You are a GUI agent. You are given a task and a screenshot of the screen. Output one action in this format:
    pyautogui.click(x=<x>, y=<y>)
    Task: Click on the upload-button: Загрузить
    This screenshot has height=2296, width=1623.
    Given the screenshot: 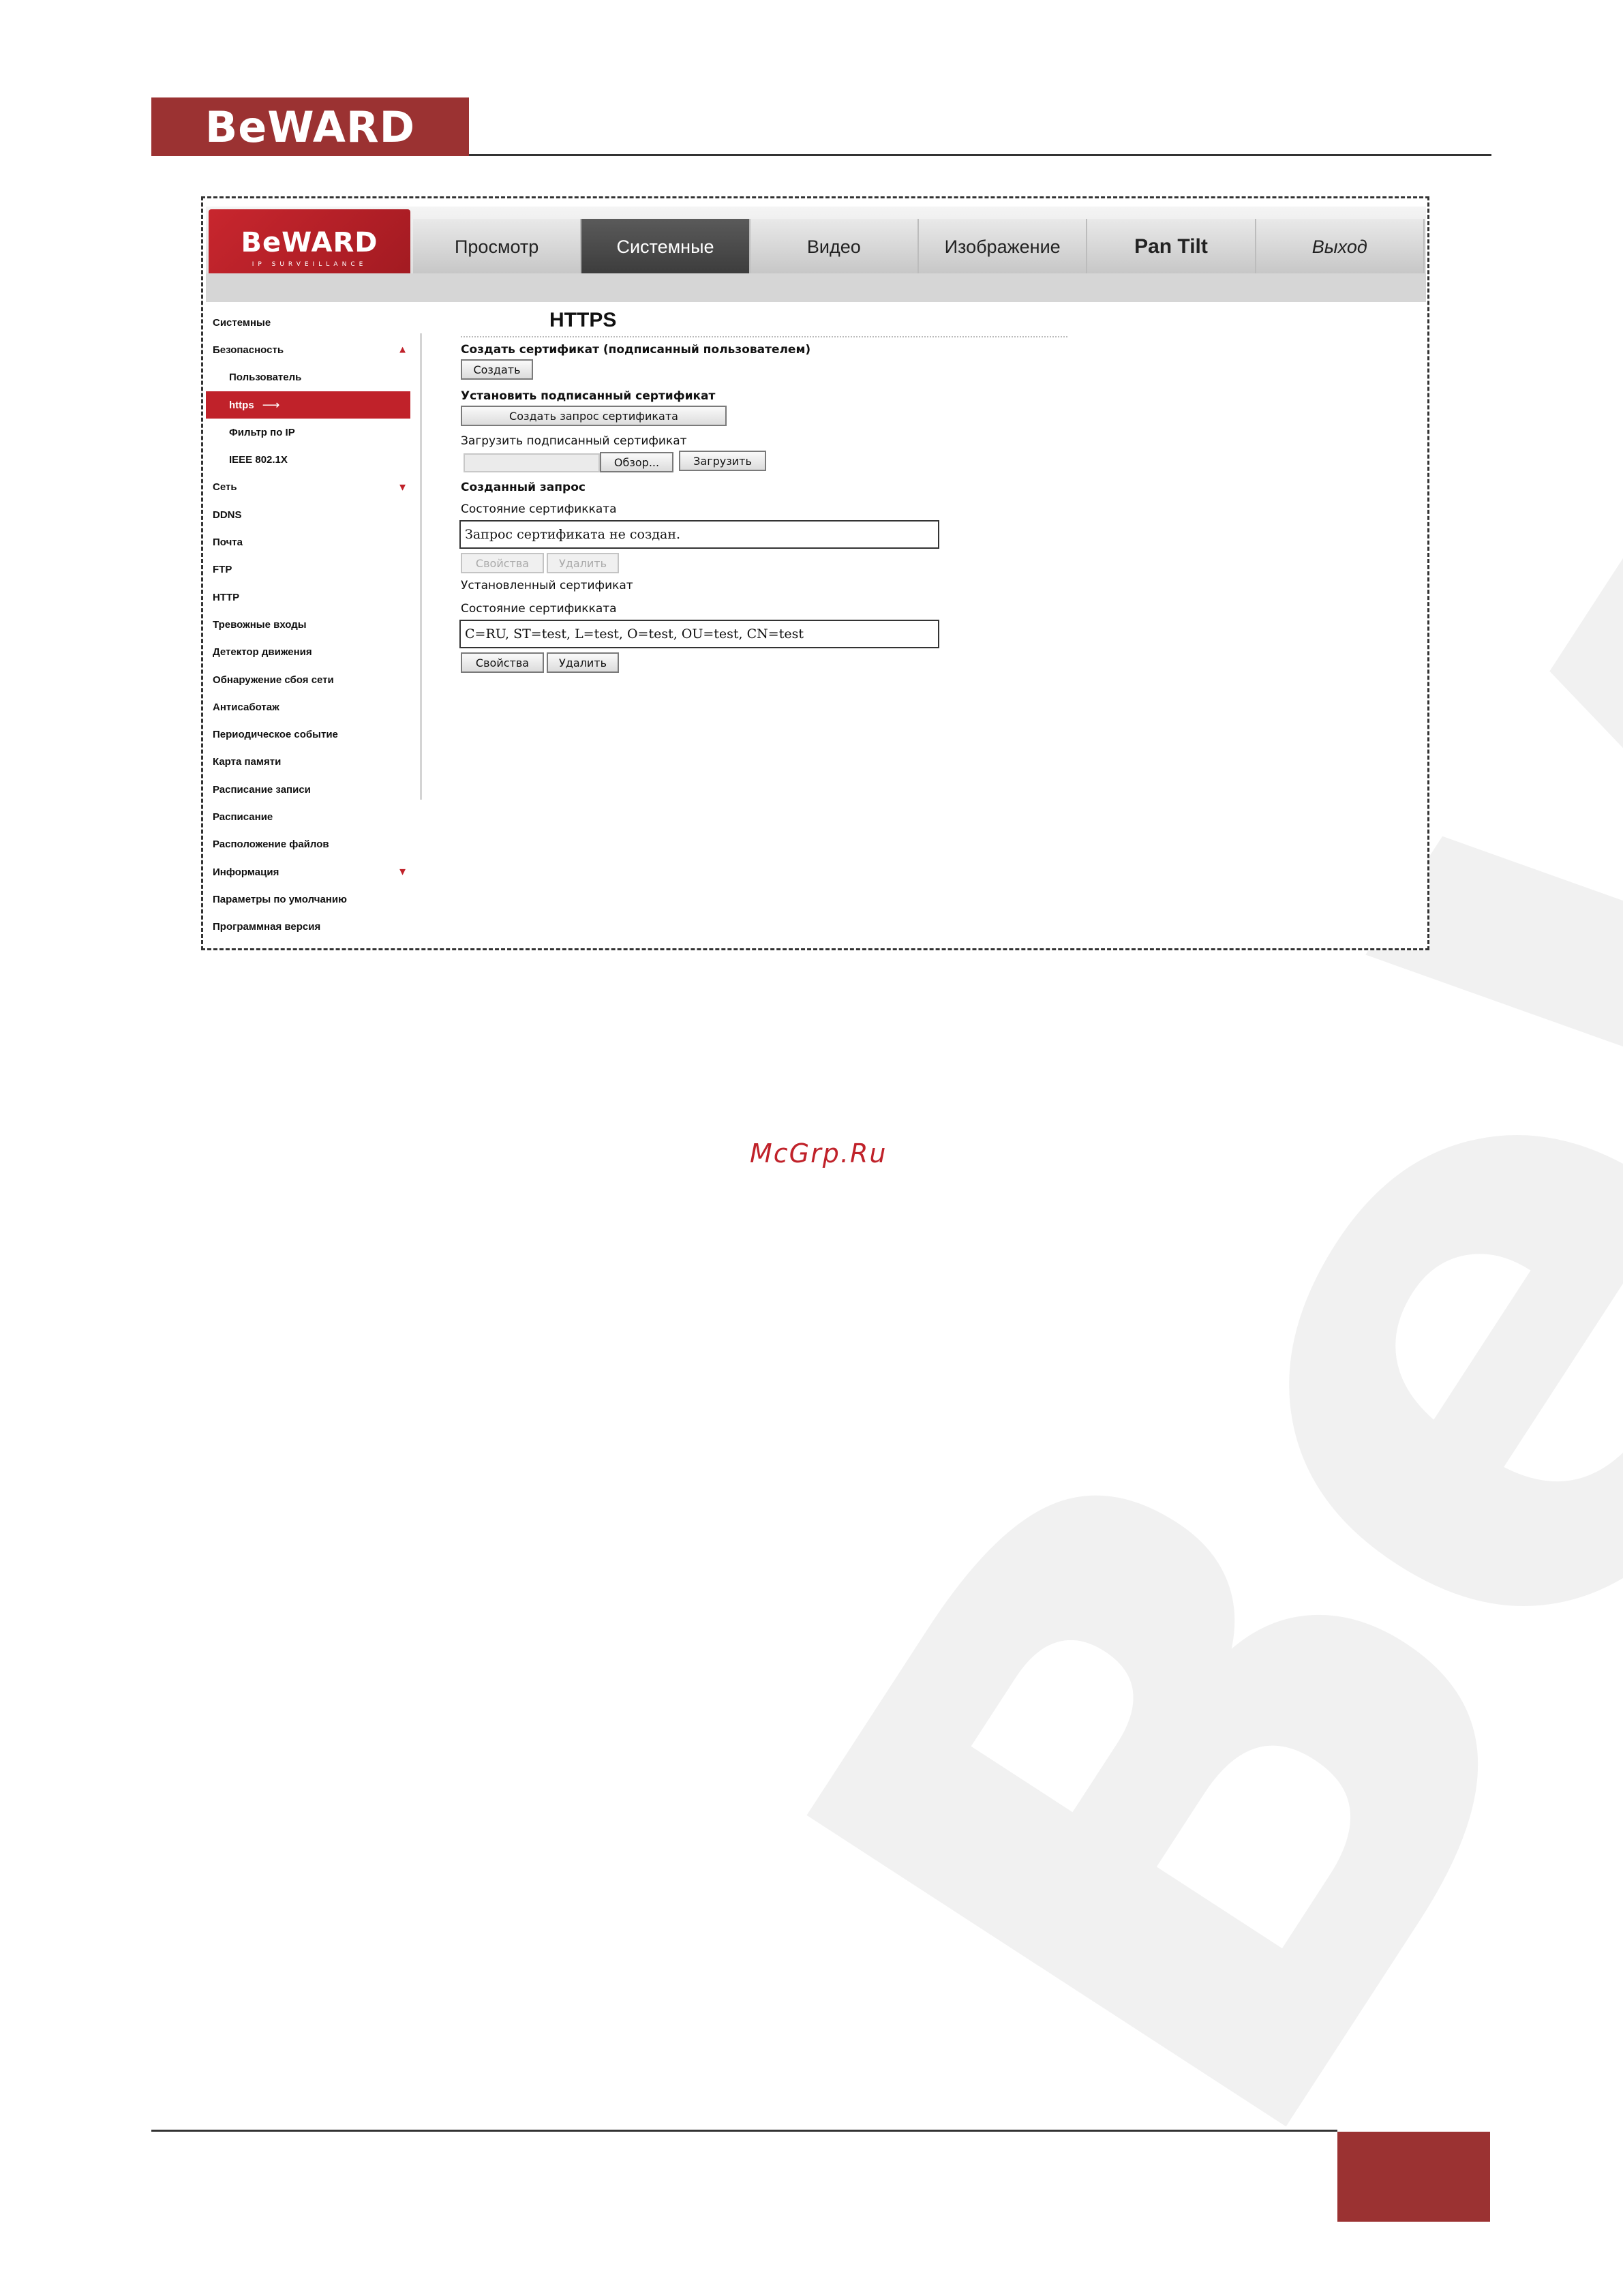 What is the action you would take?
    pyautogui.click(x=722, y=461)
    